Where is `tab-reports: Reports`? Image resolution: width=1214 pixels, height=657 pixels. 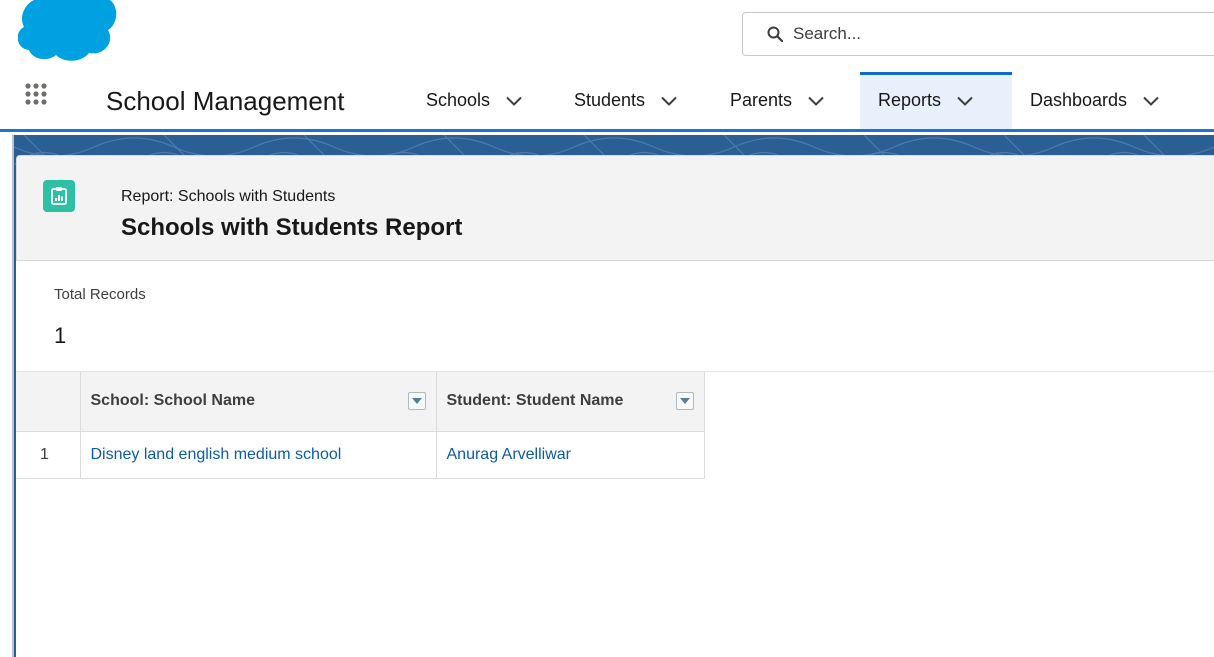
tab-reports: Reports is located at coordinates (936, 100).